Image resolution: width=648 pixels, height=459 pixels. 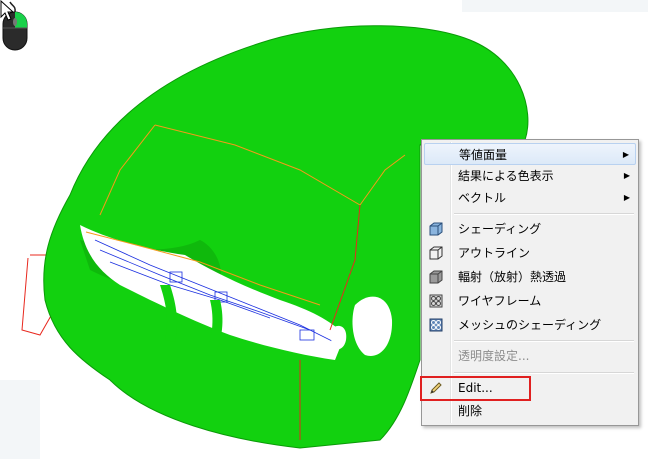 I want to click on menu-item-outline: アウトライン, so click(x=530, y=253).